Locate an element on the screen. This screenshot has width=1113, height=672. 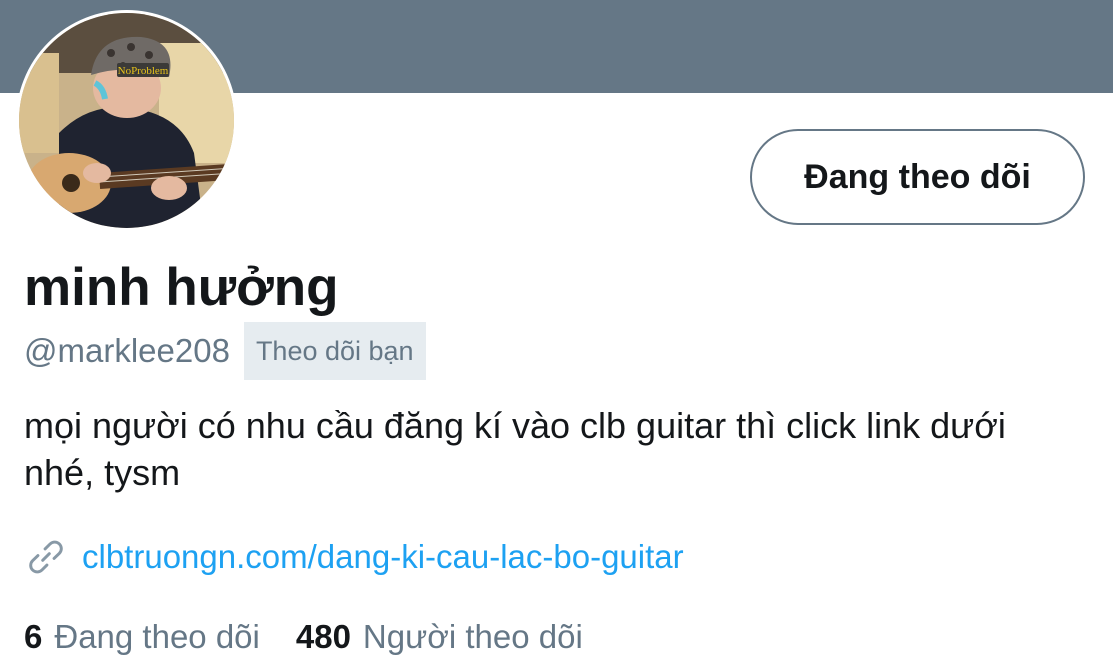
followers-count: 480 is located at coordinates (323, 636).